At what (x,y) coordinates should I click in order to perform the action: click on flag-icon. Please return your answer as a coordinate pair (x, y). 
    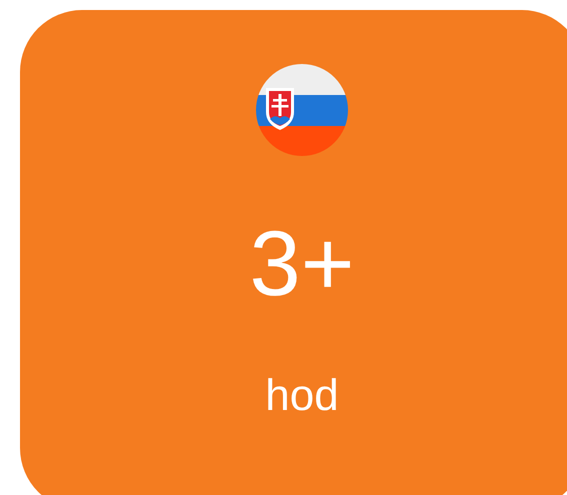
    Looking at the image, I should click on (302, 110).